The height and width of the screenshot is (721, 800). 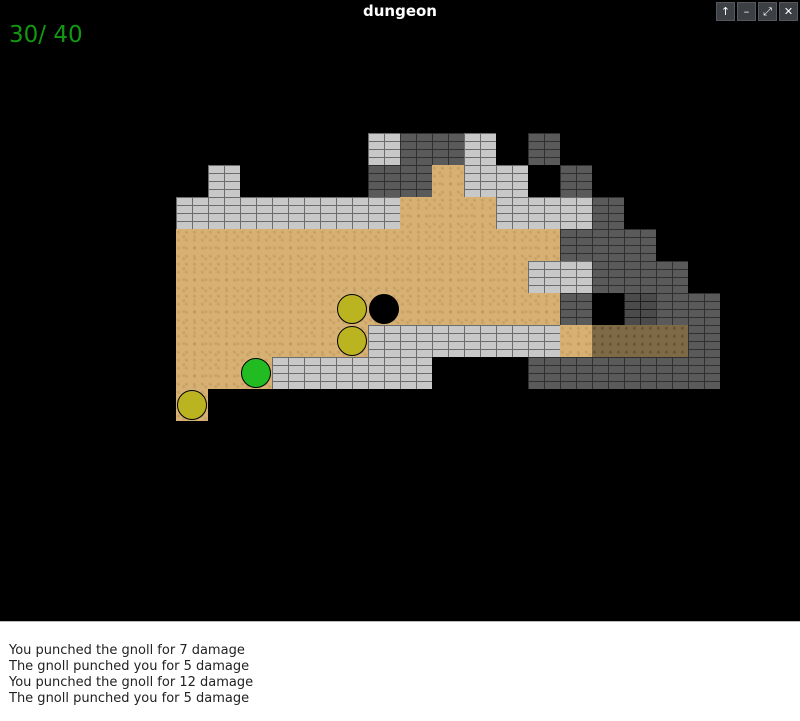 I want to click on close-button: ✕, so click(x=788, y=11).